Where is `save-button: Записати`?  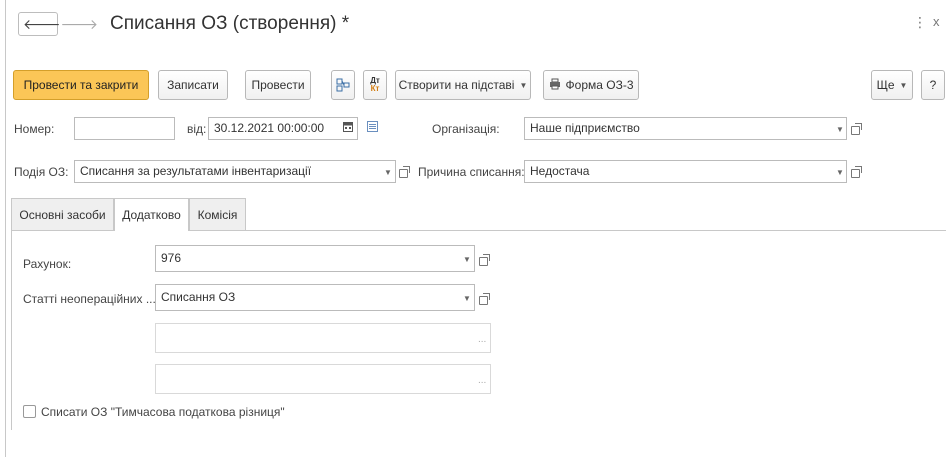 save-button: Записати is located at coordinates (193, 85).